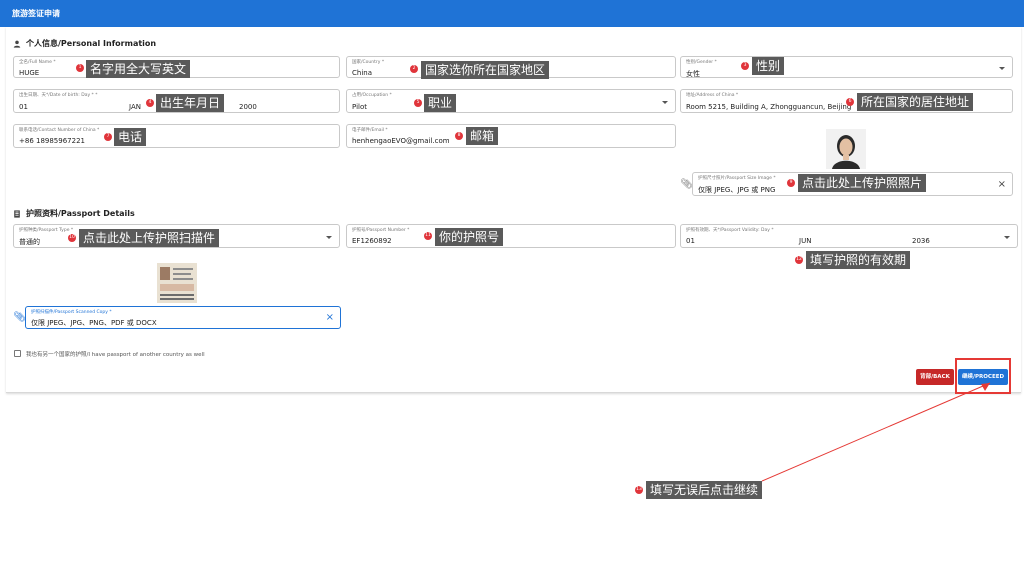 The width and height of the screenshot is (1024, 581). I want to click on occupation-value: Pilot, so click(359, 107).